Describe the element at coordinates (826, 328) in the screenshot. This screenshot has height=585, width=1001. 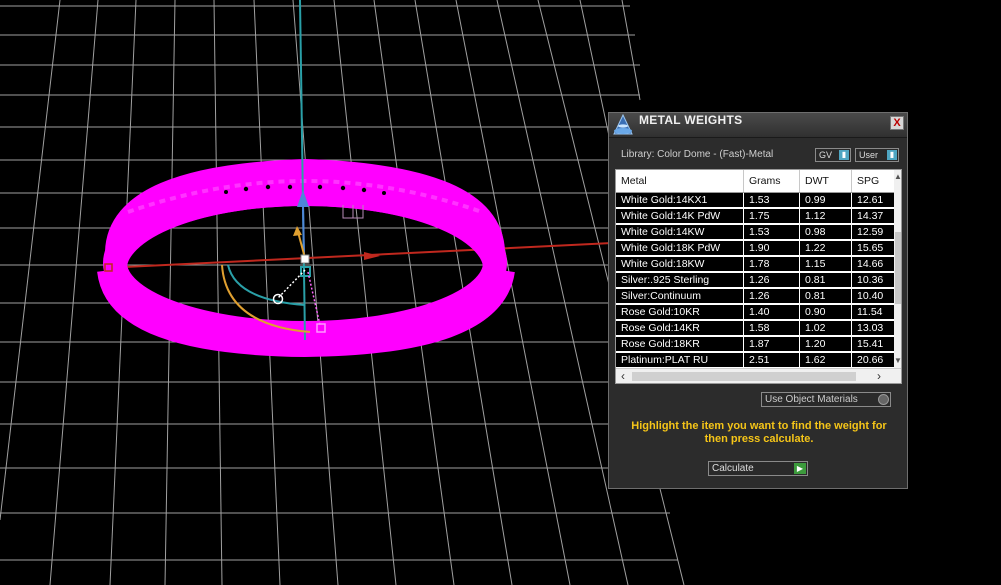
I see `dwt-cell: 1.02` at that location.